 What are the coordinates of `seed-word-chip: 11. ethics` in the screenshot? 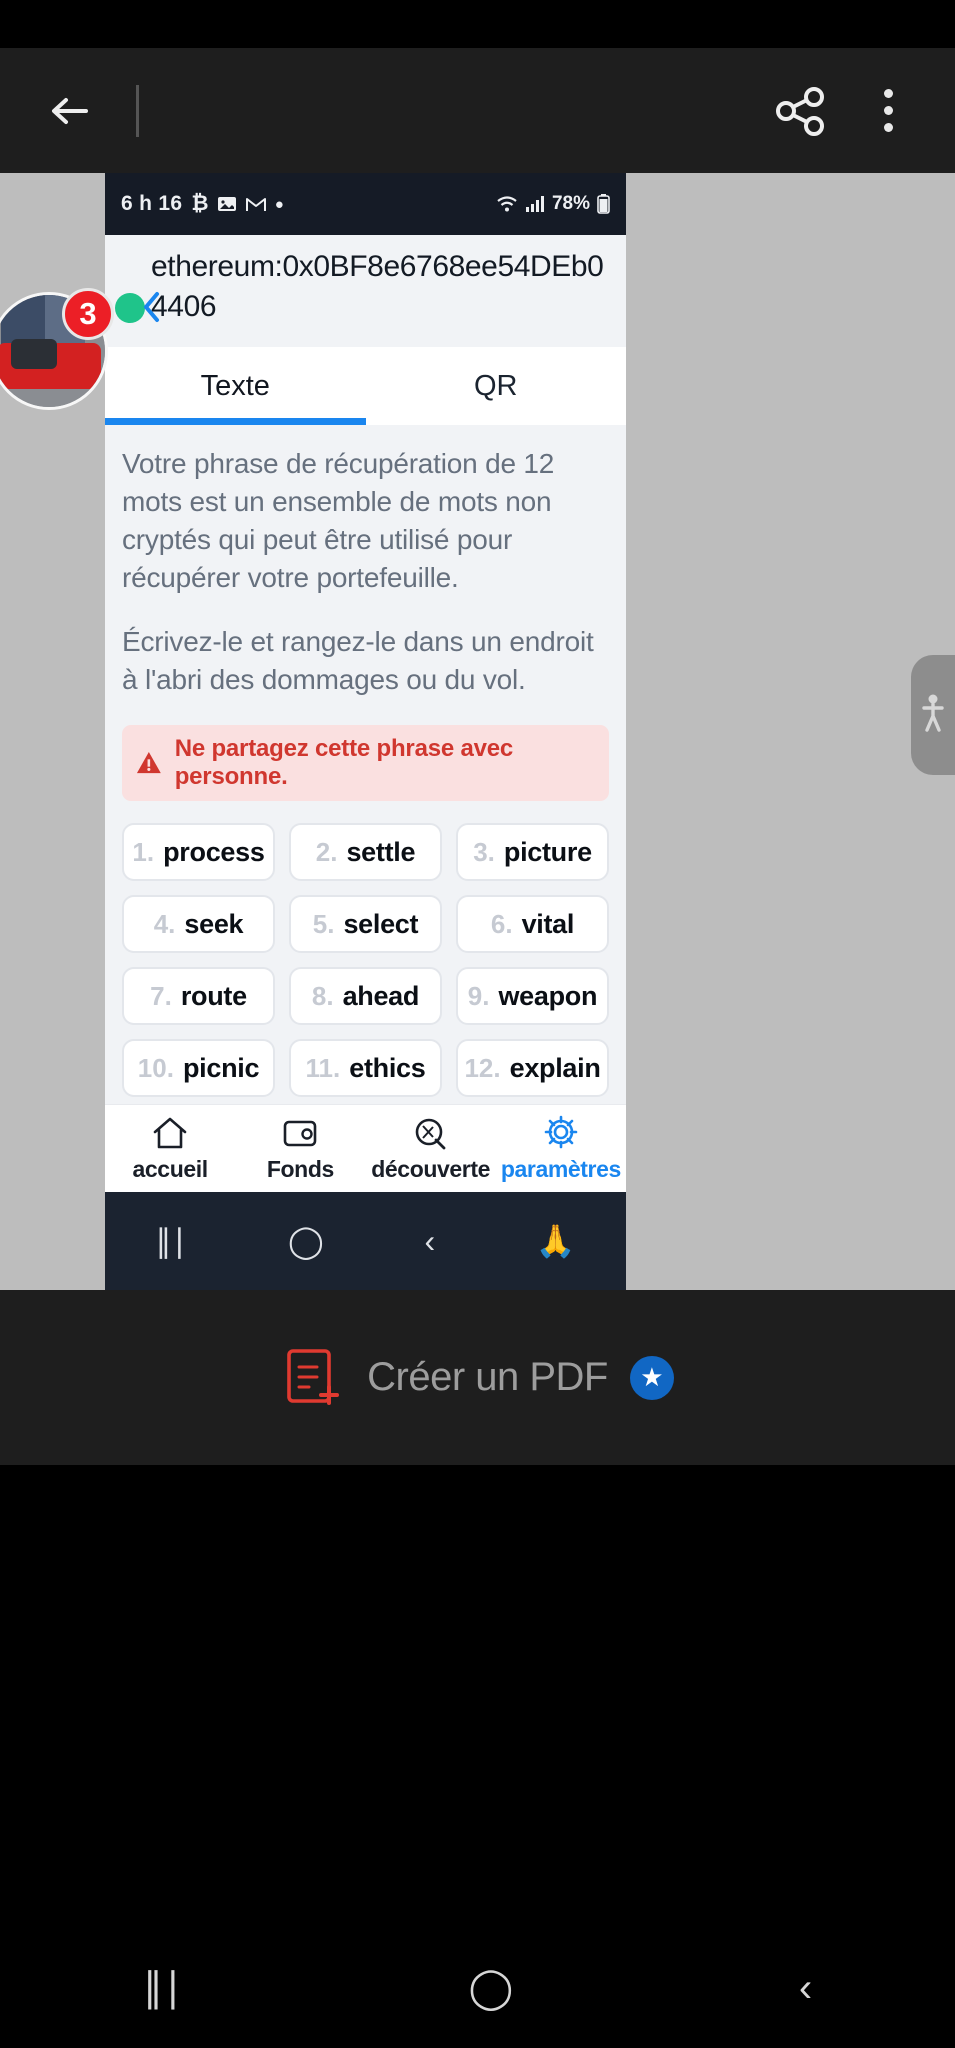 It's located at (365, 1068).